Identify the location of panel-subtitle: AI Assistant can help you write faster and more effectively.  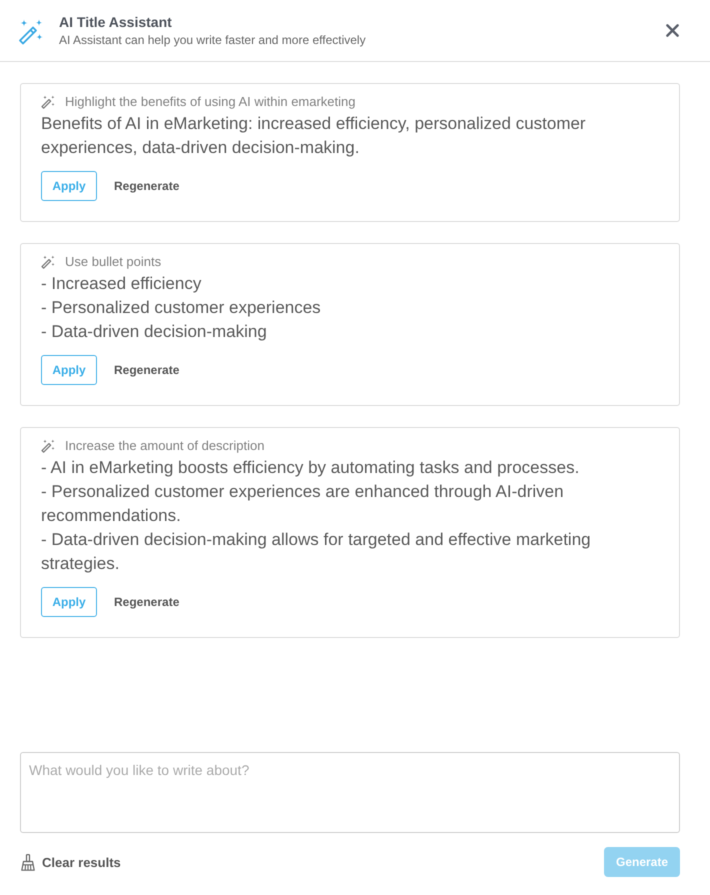
(213, 40).